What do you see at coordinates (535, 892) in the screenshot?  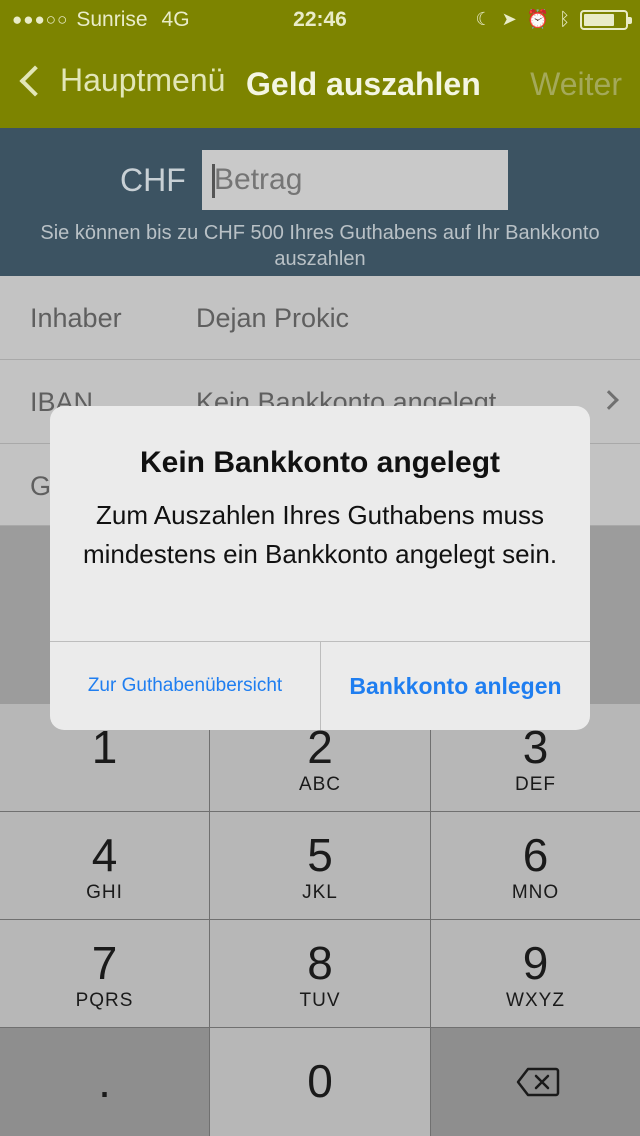 I see `key-letters: MNO` at bounding box center [535, 892].